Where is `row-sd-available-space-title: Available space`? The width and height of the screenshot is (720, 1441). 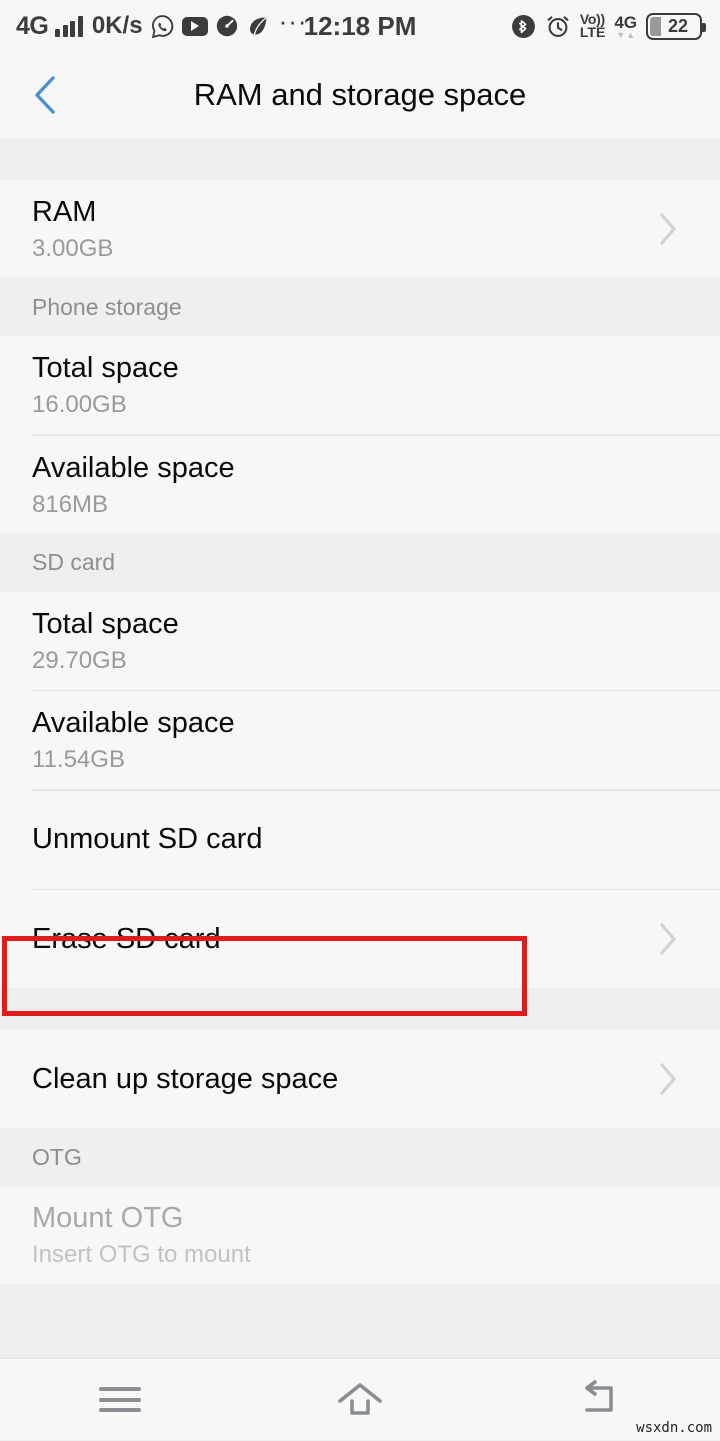 row-sd-available-space-title: Available space is located at coordinates (133, 723).